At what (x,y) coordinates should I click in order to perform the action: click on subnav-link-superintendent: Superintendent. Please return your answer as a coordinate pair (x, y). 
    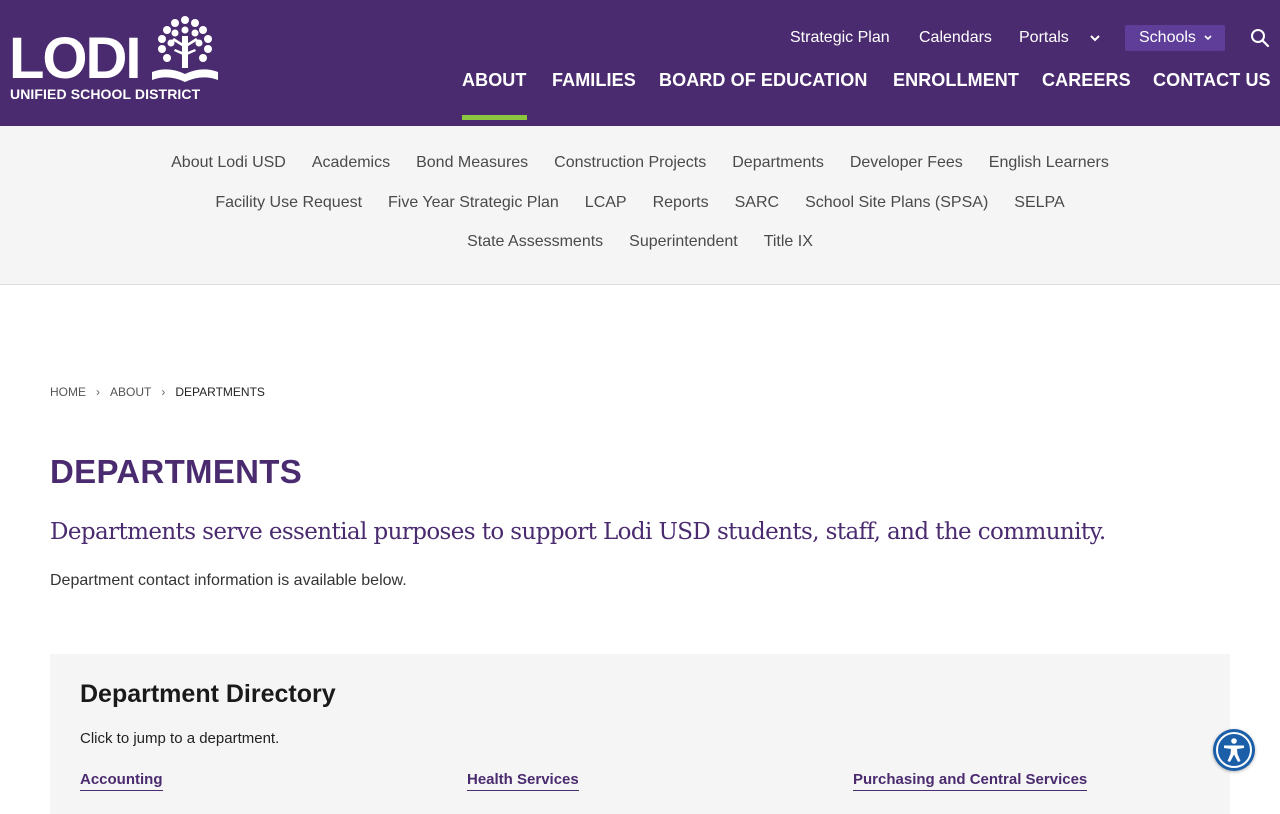
    Looking at the image, I should click on (683, 242).